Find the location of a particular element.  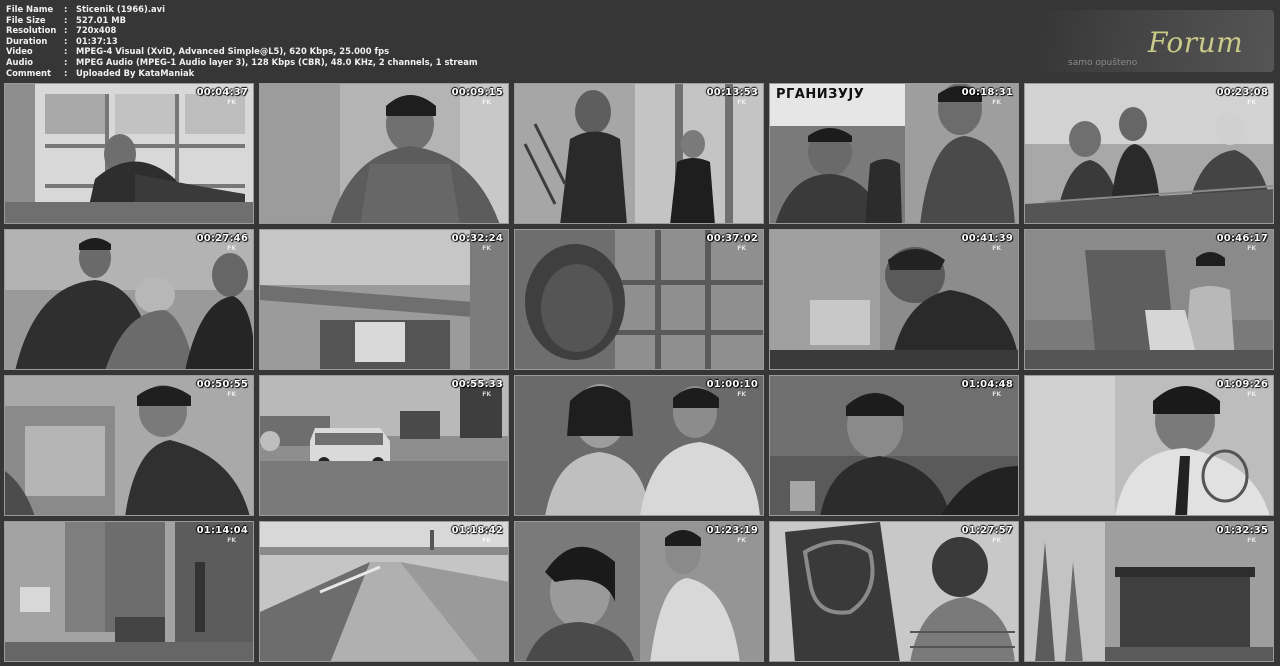

thumbnail-16: 01:14:04 FK is located at coordinates (129, 591).